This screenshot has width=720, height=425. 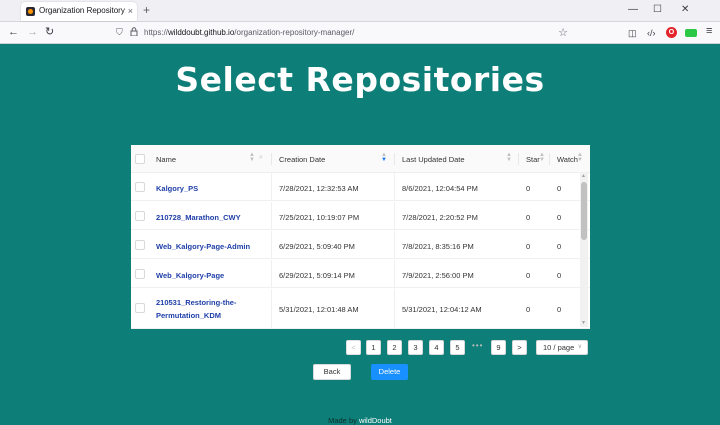 What do you see at coordinates (415, 347) in the screenshot?
I see `page-button: 3` at bounding box center [415, 347].